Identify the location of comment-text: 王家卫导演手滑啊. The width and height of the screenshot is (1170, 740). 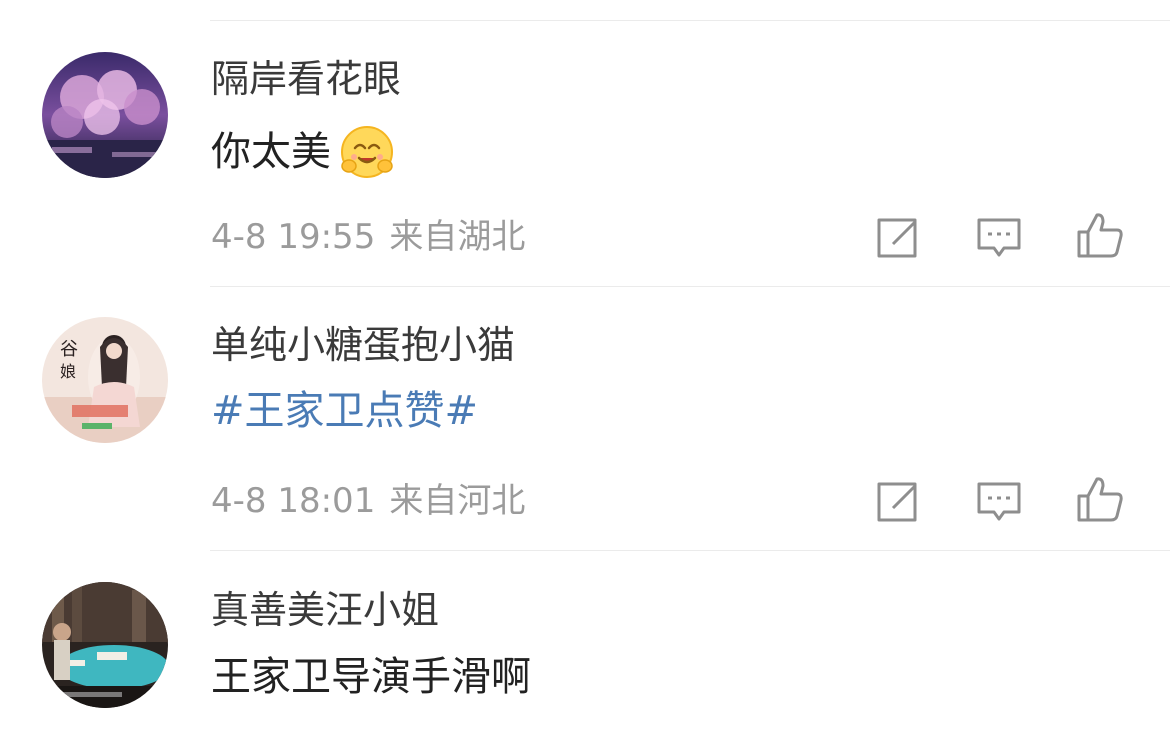
(371, 677).